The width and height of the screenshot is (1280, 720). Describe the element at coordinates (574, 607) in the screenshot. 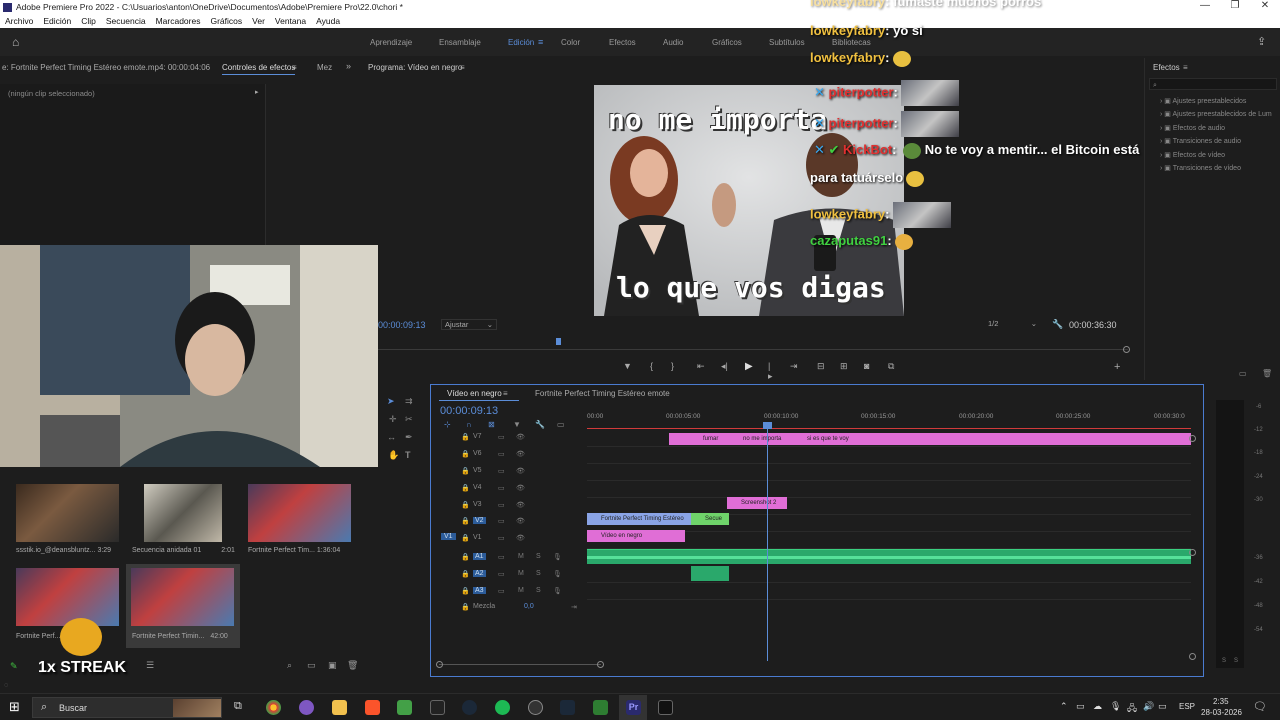

I see `go-to-end-icon: ⇥` at that location.